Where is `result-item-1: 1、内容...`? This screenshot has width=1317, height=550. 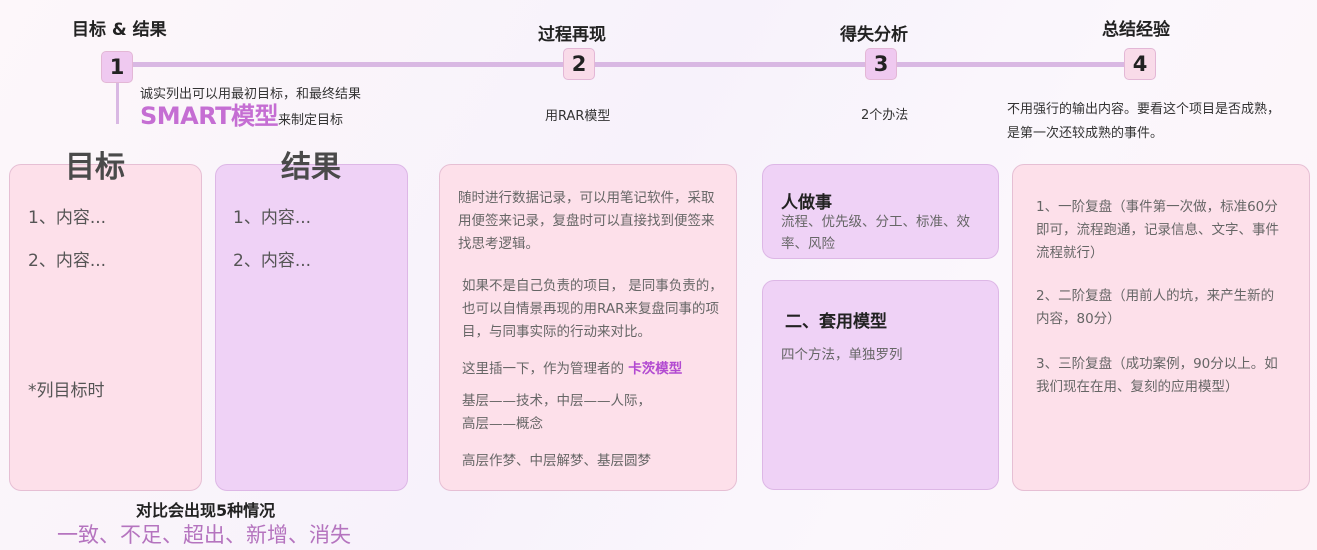 result-item-1: 1、内容... is located at coordinates (272, 218).